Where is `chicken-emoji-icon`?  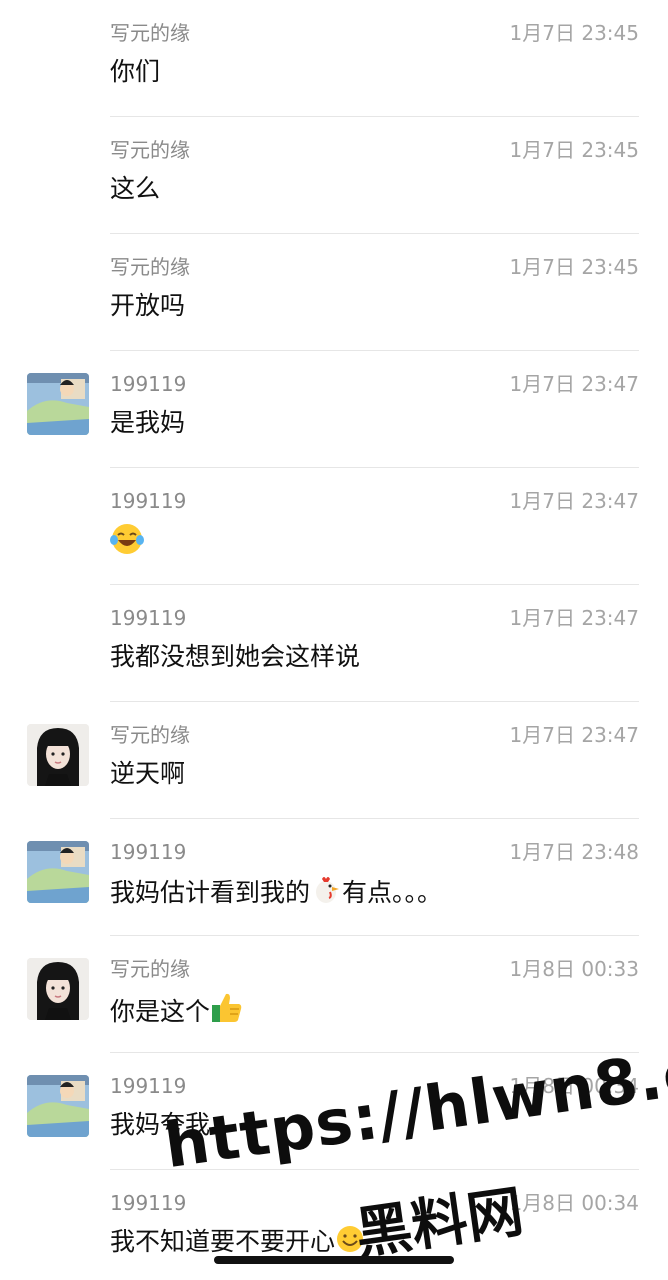 chicken-emoji-icon is located at coordinates (328, 890).